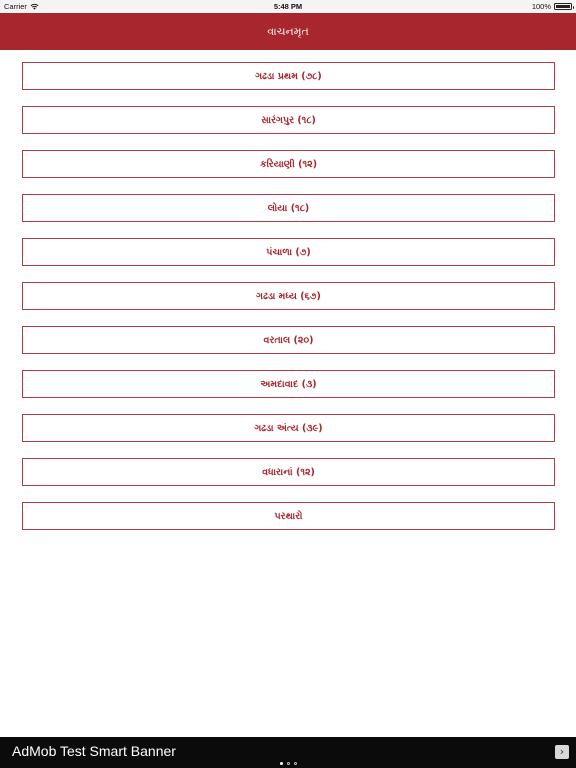 This screenshot has height=768, width=576. Describe the element at coordinates (288, 120) in the screenshot. I see `section-button-sarangpur: સારંગપુર (૧૮)` at that location.